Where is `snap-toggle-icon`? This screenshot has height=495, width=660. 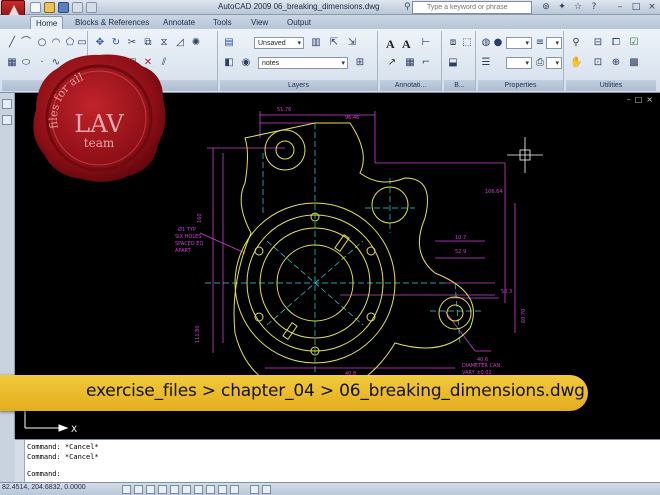 snap-toggle-icon is located at coordinates (126, 489).